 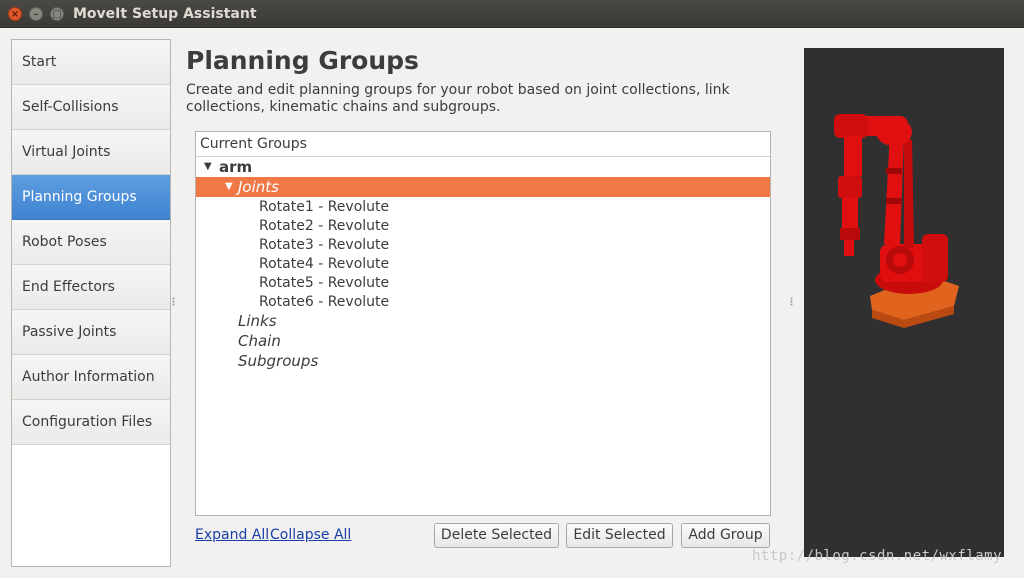 I want to click on subgroups-label: Subgroups, so click(x=278, y=361).